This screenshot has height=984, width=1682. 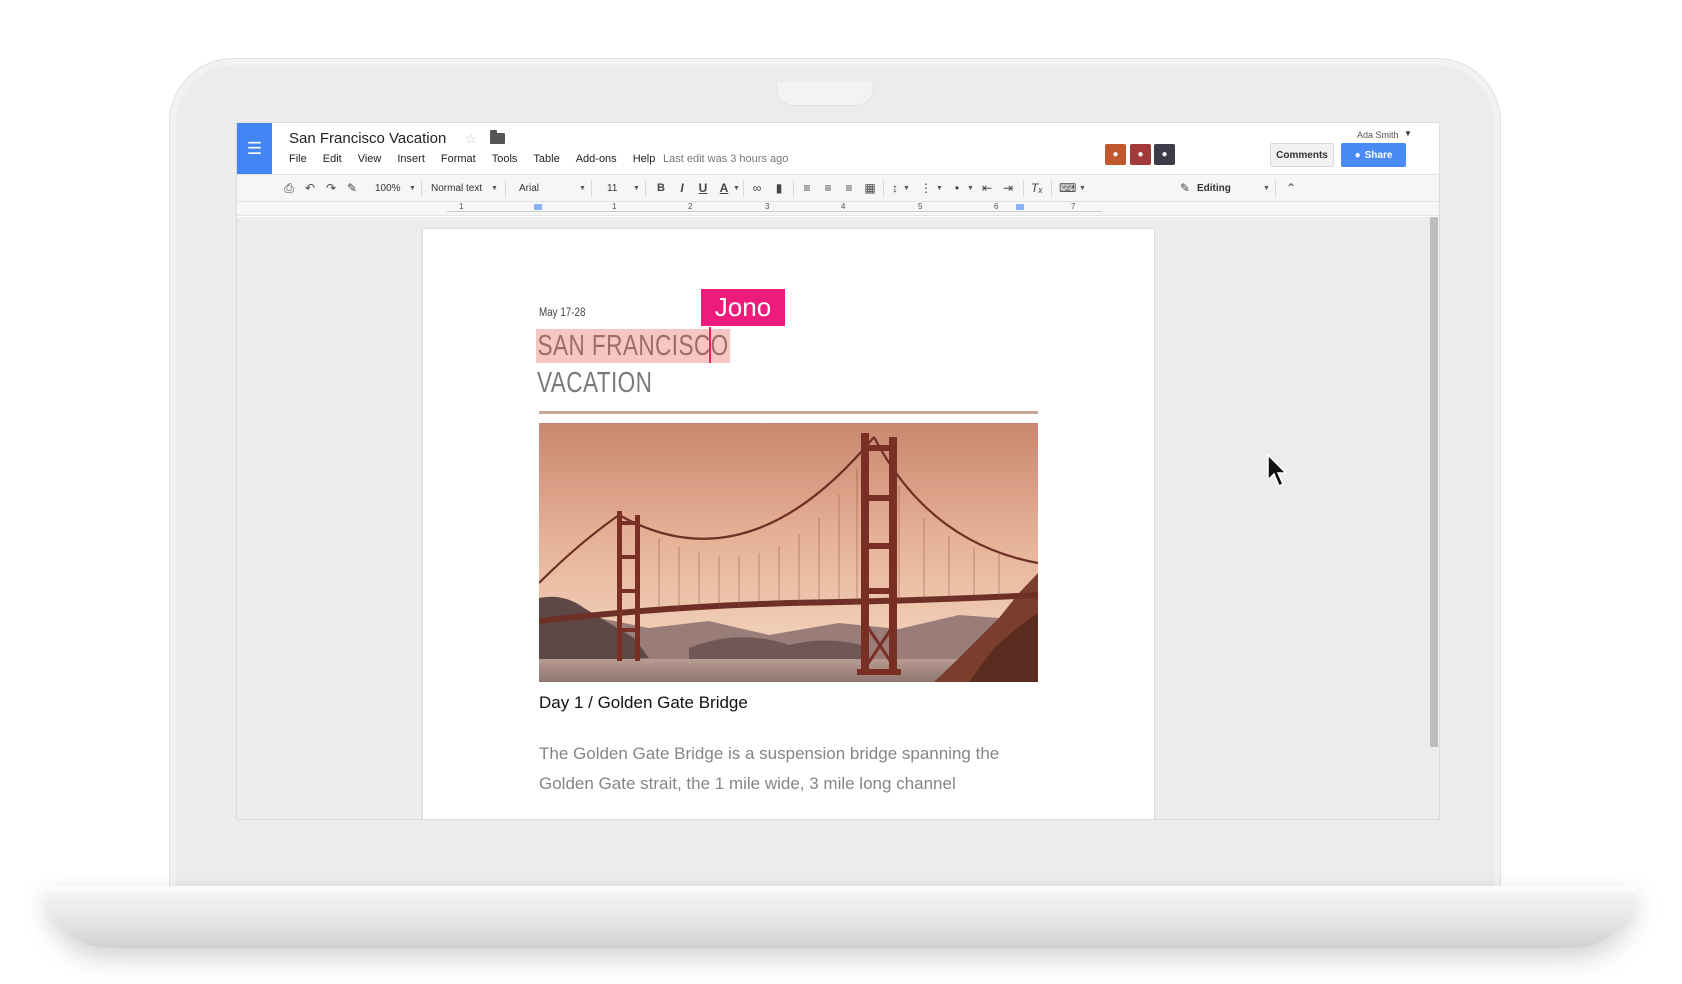 I want to click on menu-help: Help, so click(x=644, y=159).